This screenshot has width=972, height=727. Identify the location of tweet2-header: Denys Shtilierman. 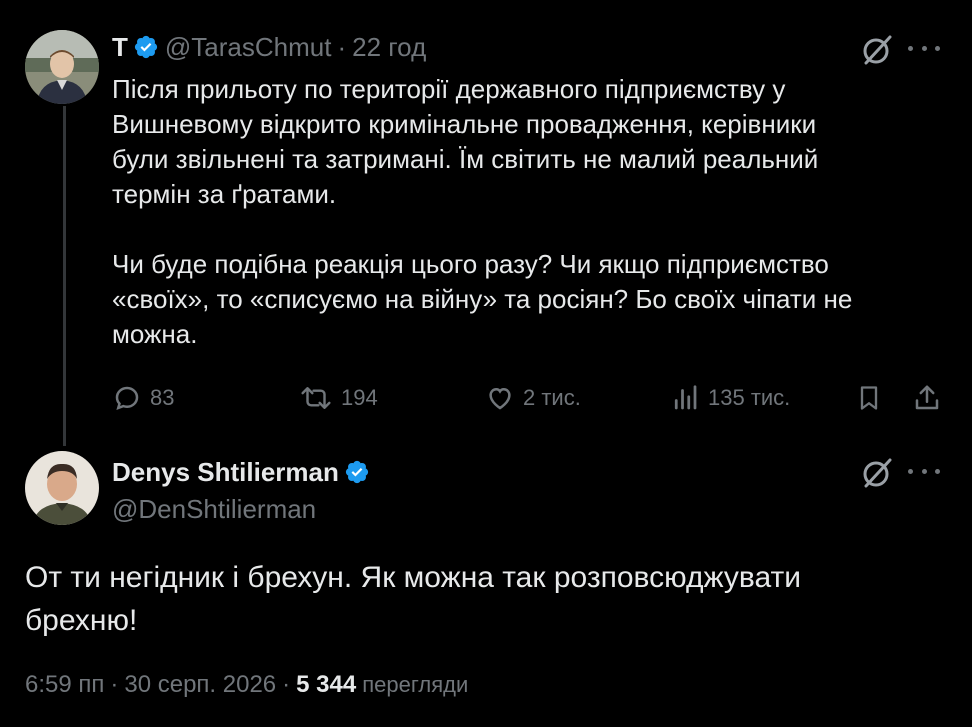
(244, 472).